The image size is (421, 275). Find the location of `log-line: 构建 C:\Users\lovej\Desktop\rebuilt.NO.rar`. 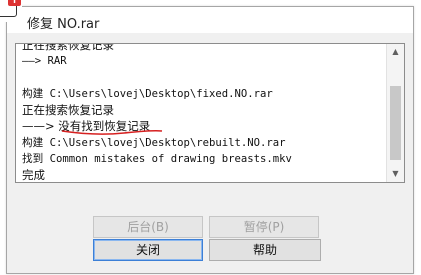

log-line: 构建 C:\Users\lovej\Desktop\rebuilt.NO.rar is located at coordinates (154, 142).